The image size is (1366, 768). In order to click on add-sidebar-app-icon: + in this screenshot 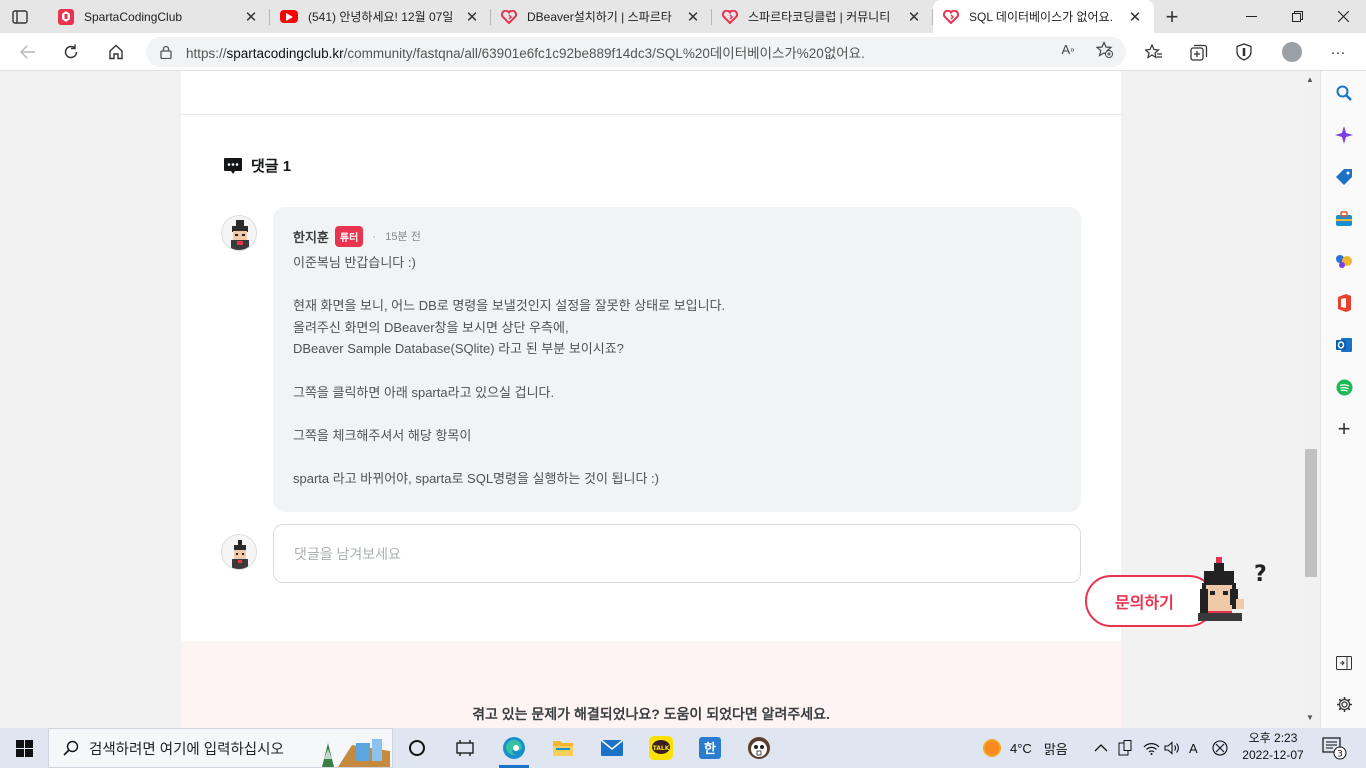, I will do `click(1344, 428)`.